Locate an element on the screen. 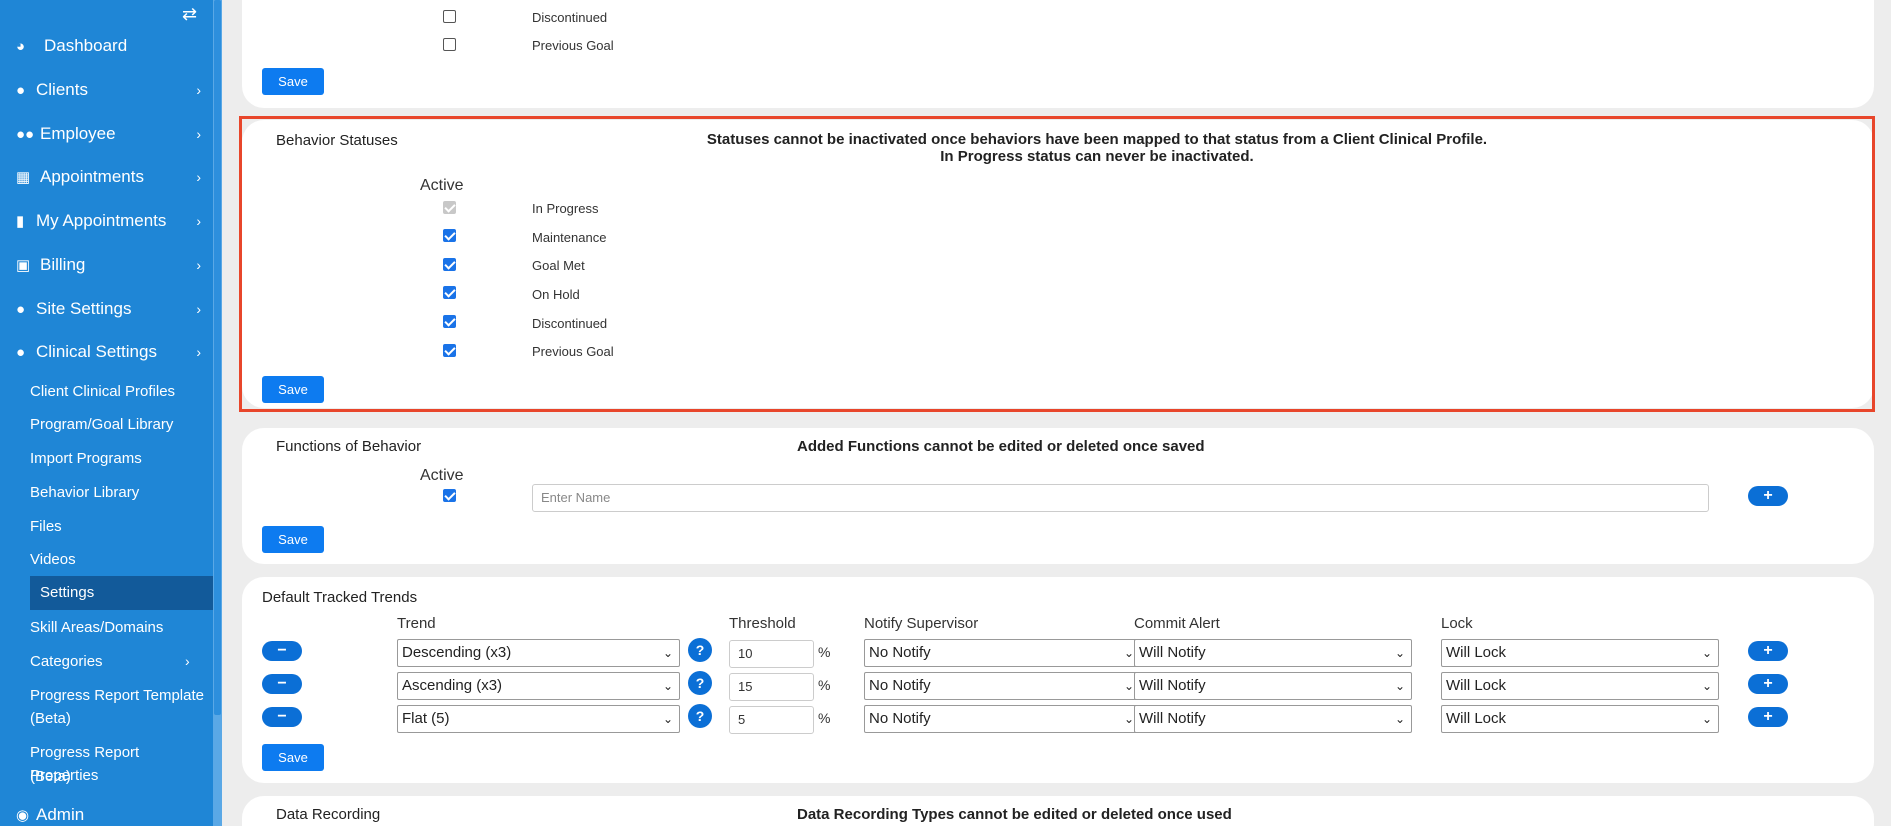 The height and width of the screenshot is (826, 1891). sidebar-subitem-files: Files is located at coordinates (120, 526).